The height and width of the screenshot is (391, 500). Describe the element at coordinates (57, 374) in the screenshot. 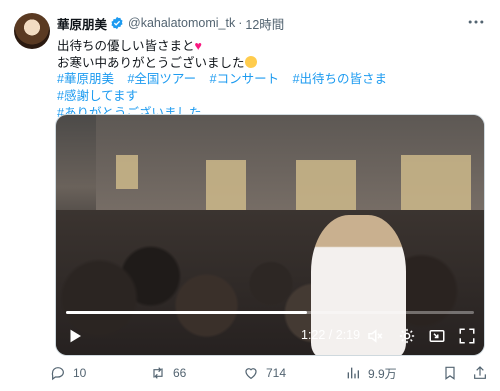

I see `reply-icon` at that location.